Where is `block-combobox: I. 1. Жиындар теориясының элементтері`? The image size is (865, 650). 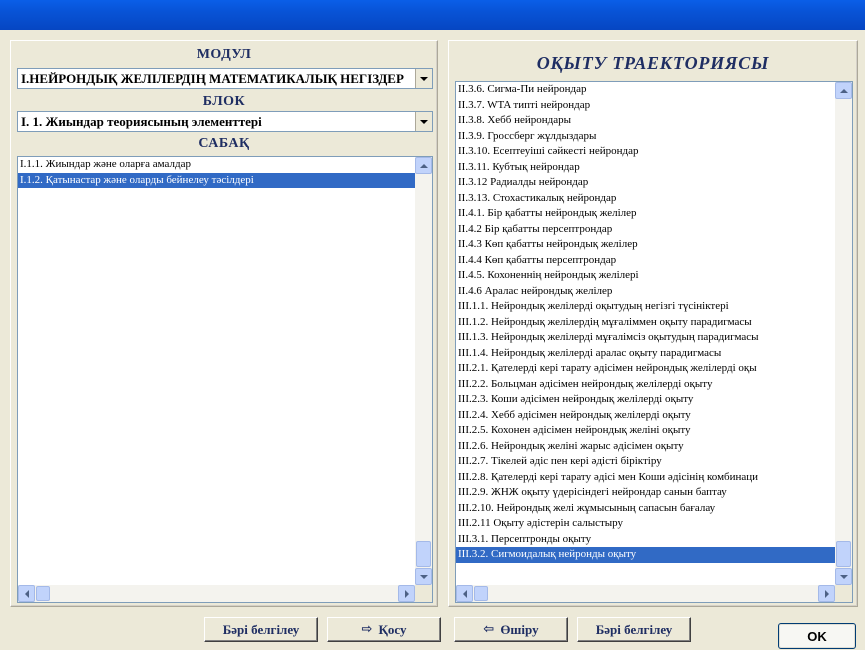
block-combobox: I. 1. Жиындар теориясының элементтері is located at coordinates (225, 121).